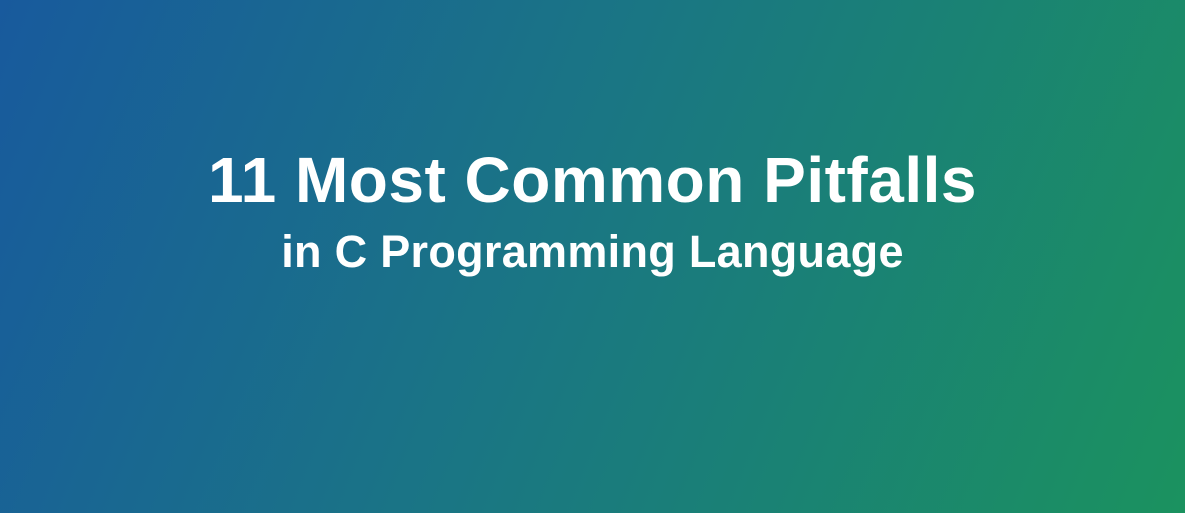  I want to click on banner-title: 11 Most Common Pitfalls, so click(592, 180).